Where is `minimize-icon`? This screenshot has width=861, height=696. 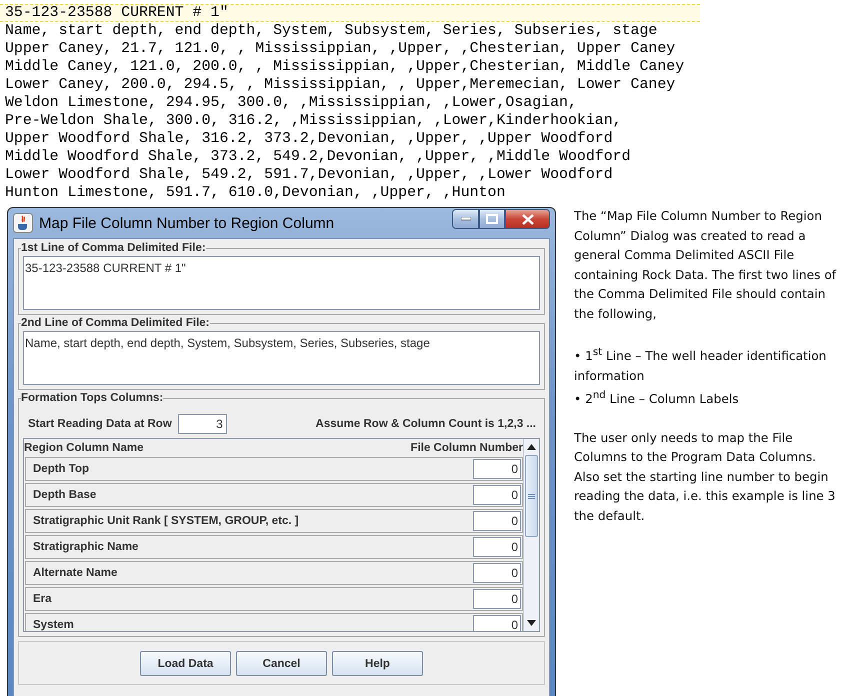
minimize-icon is located at coordinates (465, 219).